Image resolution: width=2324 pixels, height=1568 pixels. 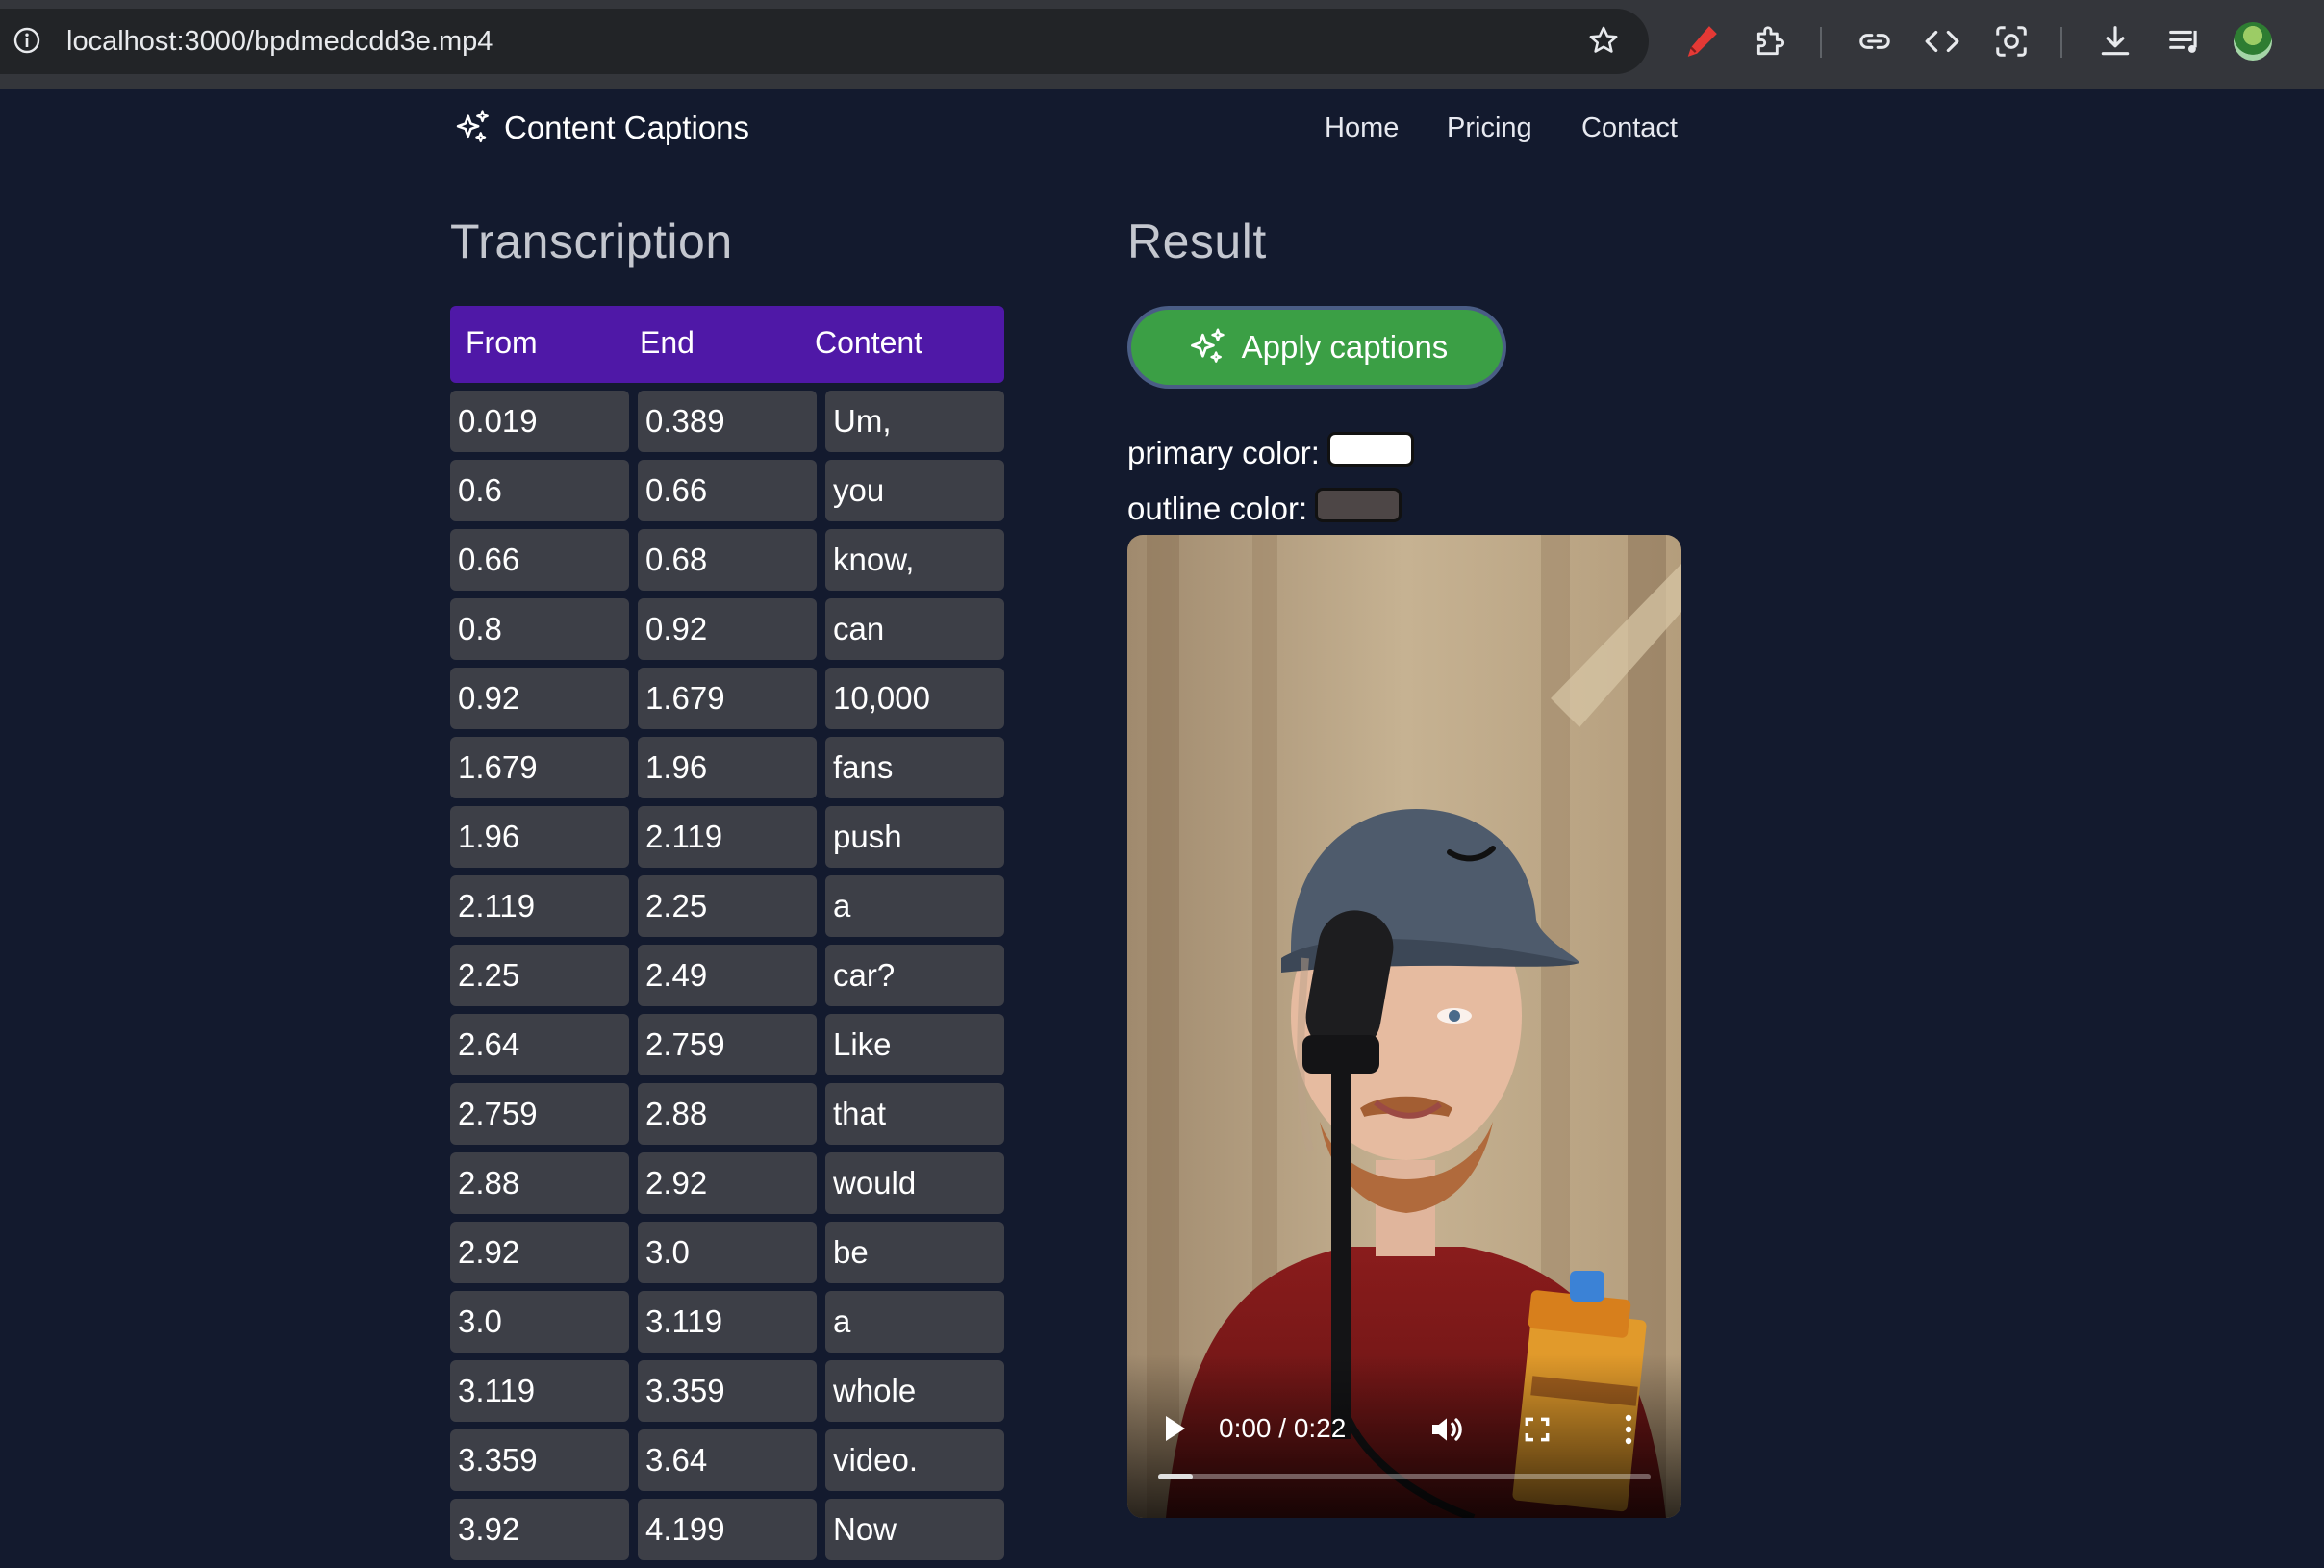 I want to click on screenshot-icon, so click(x=2011, y=41).